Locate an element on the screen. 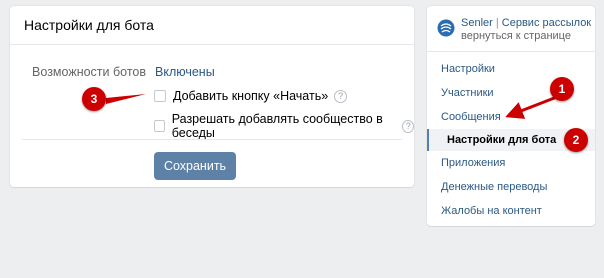  marker-1: 1 is located at coordinates (562, 89).